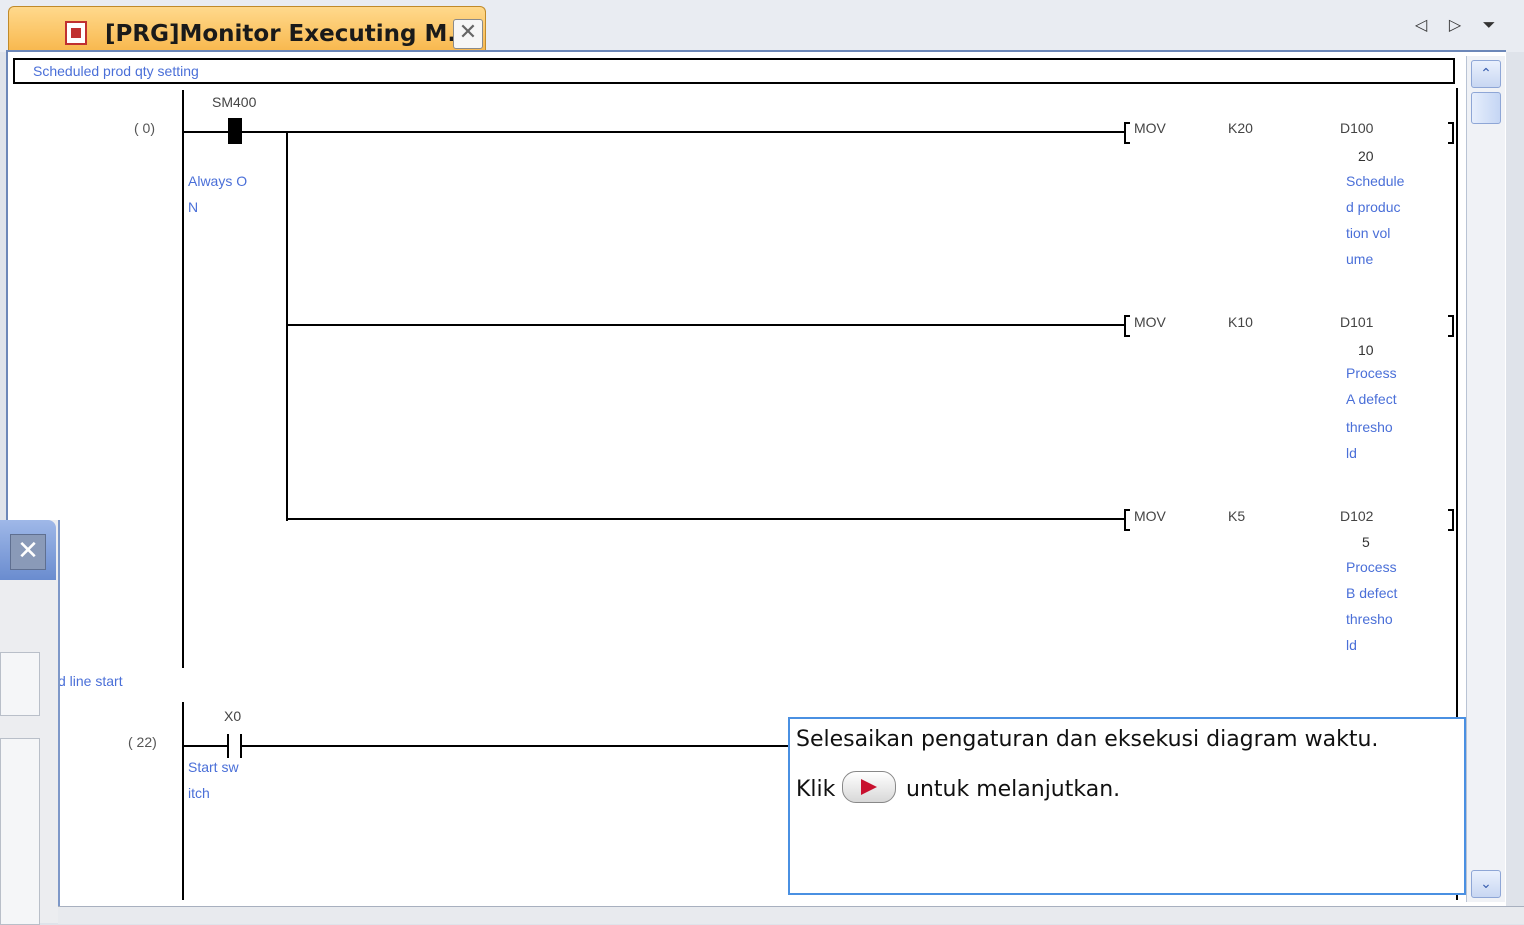 The width and height of the screenshot is (1524, 925). I want to click on ladder-program-icon, so click(76, 33).